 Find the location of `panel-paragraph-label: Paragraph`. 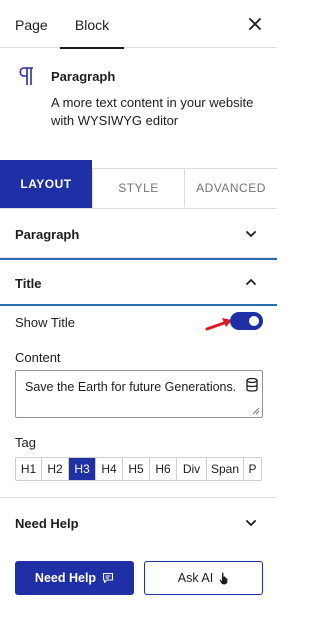

panel-paragraph-label: Paragraph is located at coordinates (47, 234).